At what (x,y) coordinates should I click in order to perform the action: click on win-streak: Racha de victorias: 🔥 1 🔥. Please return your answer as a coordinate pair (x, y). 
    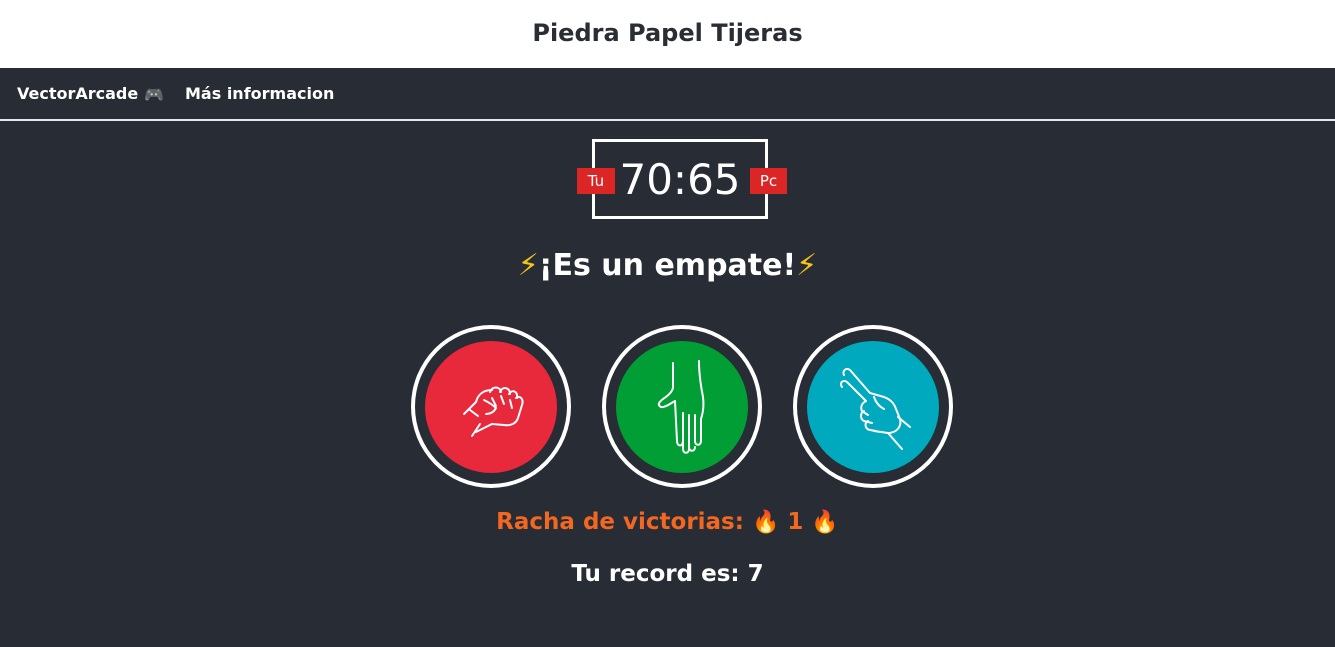
    Looking at the image, I should click on (667, 522).